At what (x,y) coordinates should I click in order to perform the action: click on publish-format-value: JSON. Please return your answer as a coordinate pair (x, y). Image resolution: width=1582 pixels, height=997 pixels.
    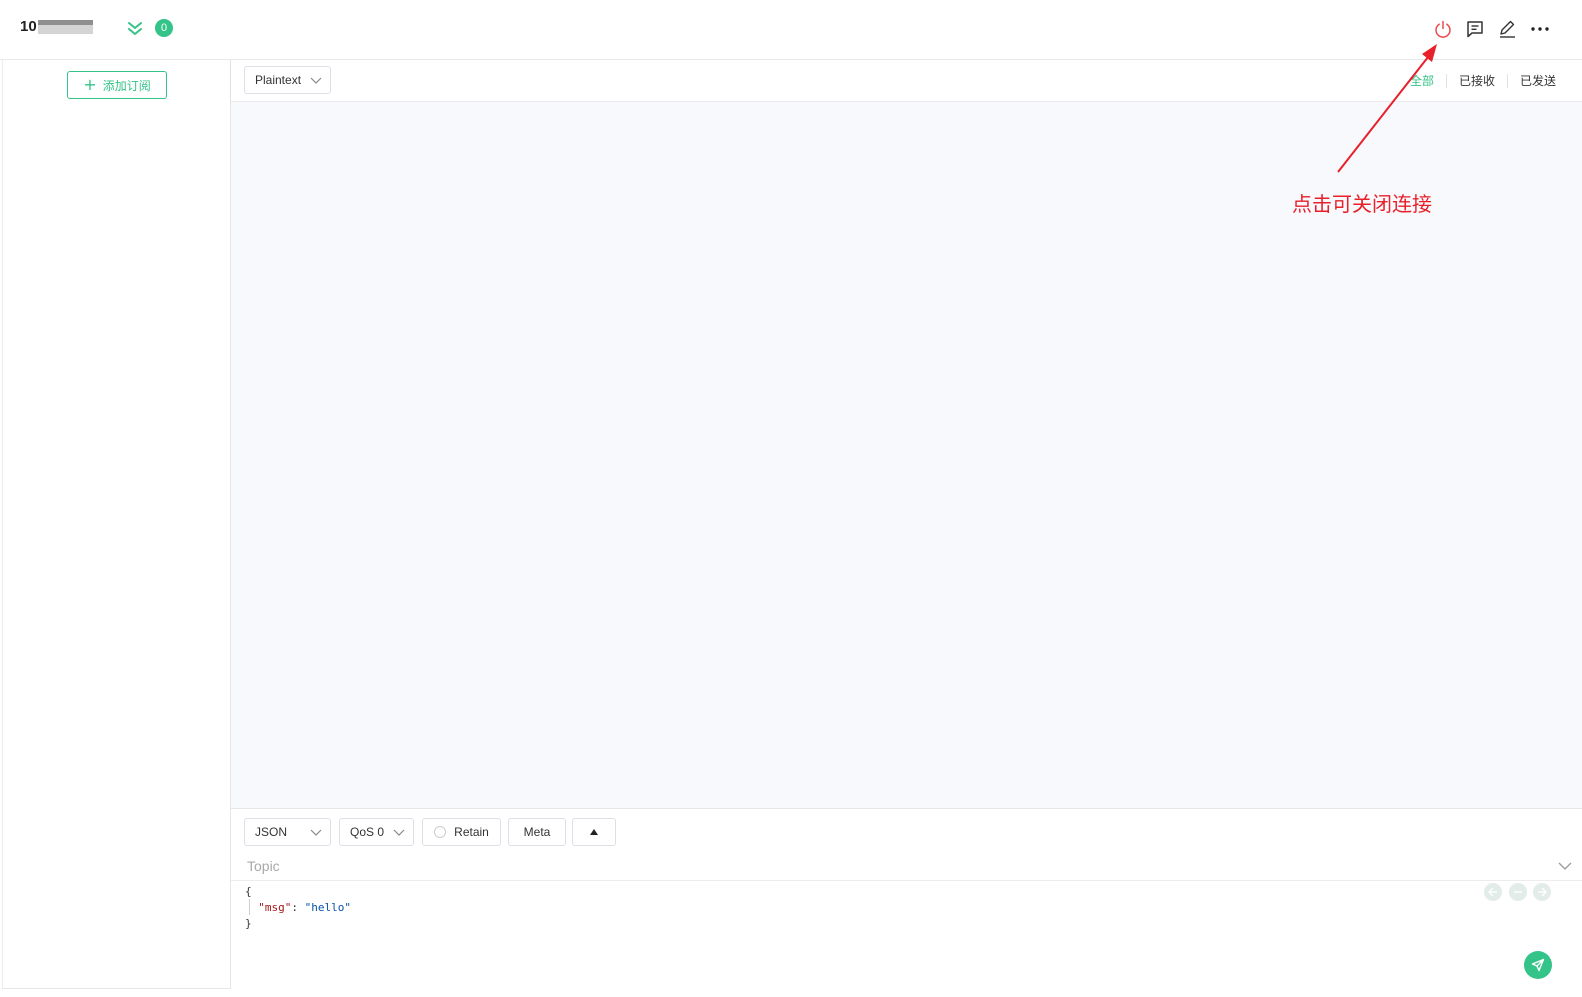
    Looking at the image, I should click on (271, 832).